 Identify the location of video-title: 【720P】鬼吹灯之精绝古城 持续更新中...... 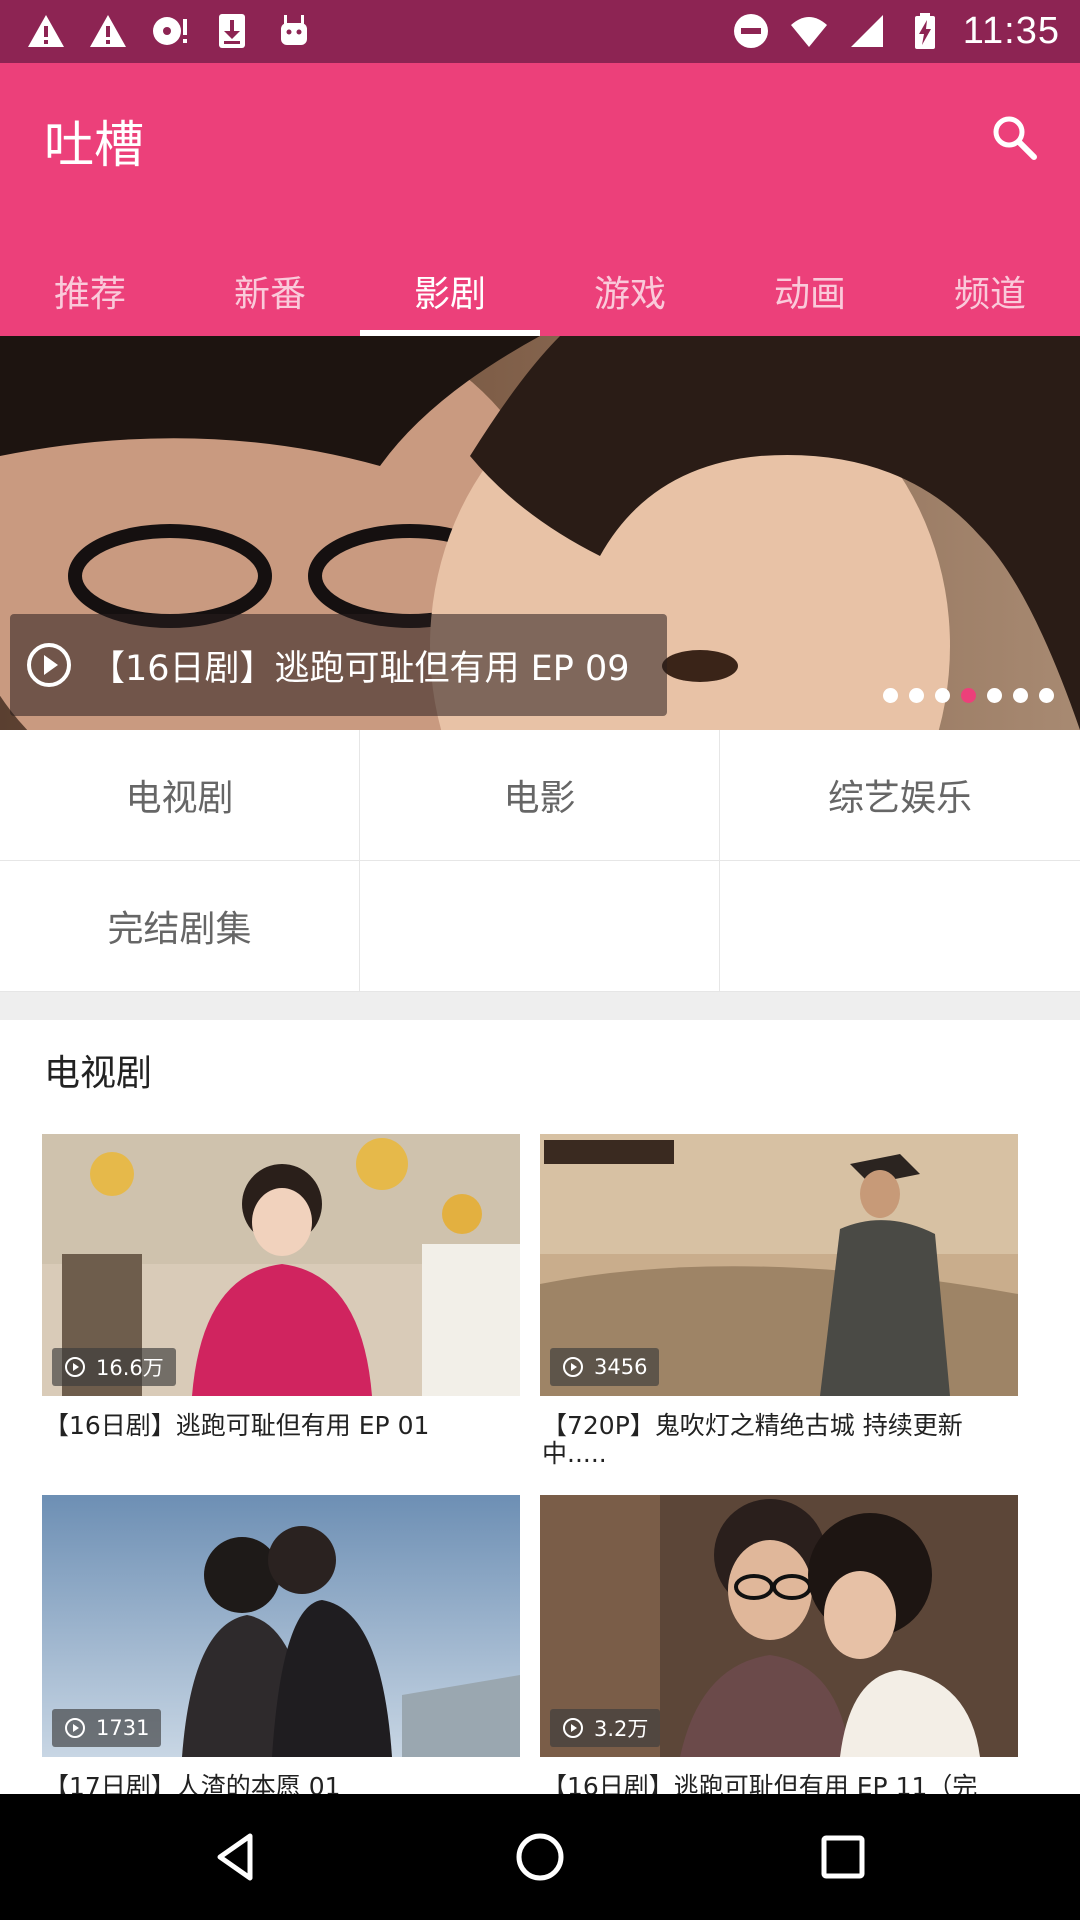
(752, 1439).